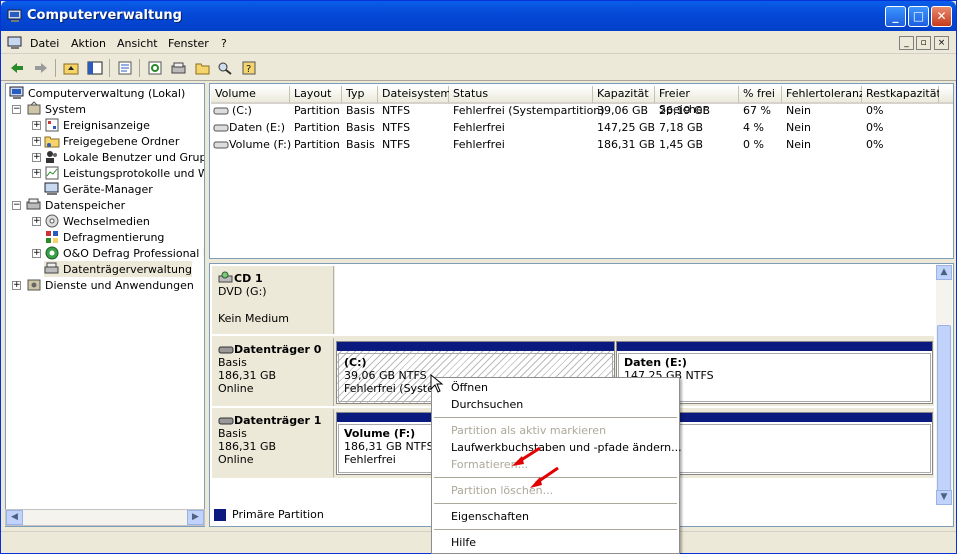 The image size is (957, 554). I want to click on forward-arrow-icon, so click(41, 68).